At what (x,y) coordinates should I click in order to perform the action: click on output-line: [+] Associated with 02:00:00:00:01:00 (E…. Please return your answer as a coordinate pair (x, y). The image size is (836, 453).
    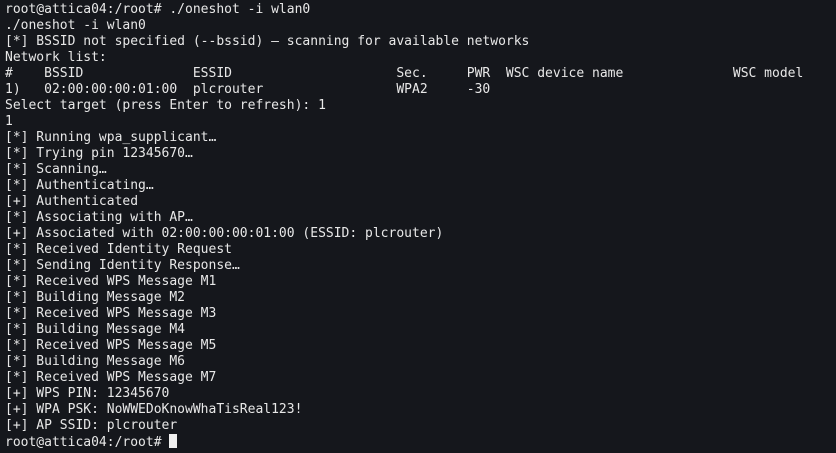
    Looking at the image, I should click on (224, 233).